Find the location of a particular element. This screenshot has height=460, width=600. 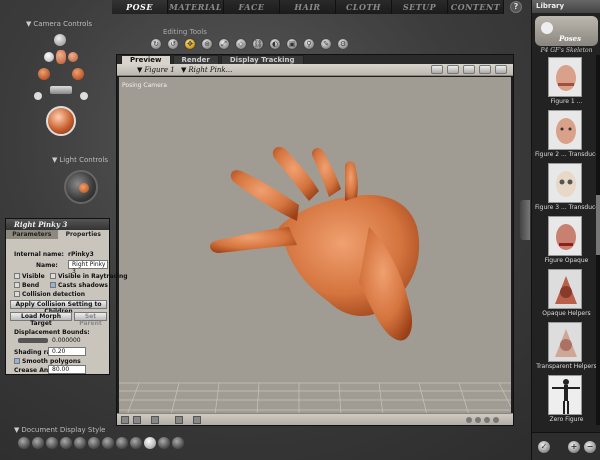

visible-checkbox: Visible is located at coordinates (29, 276).